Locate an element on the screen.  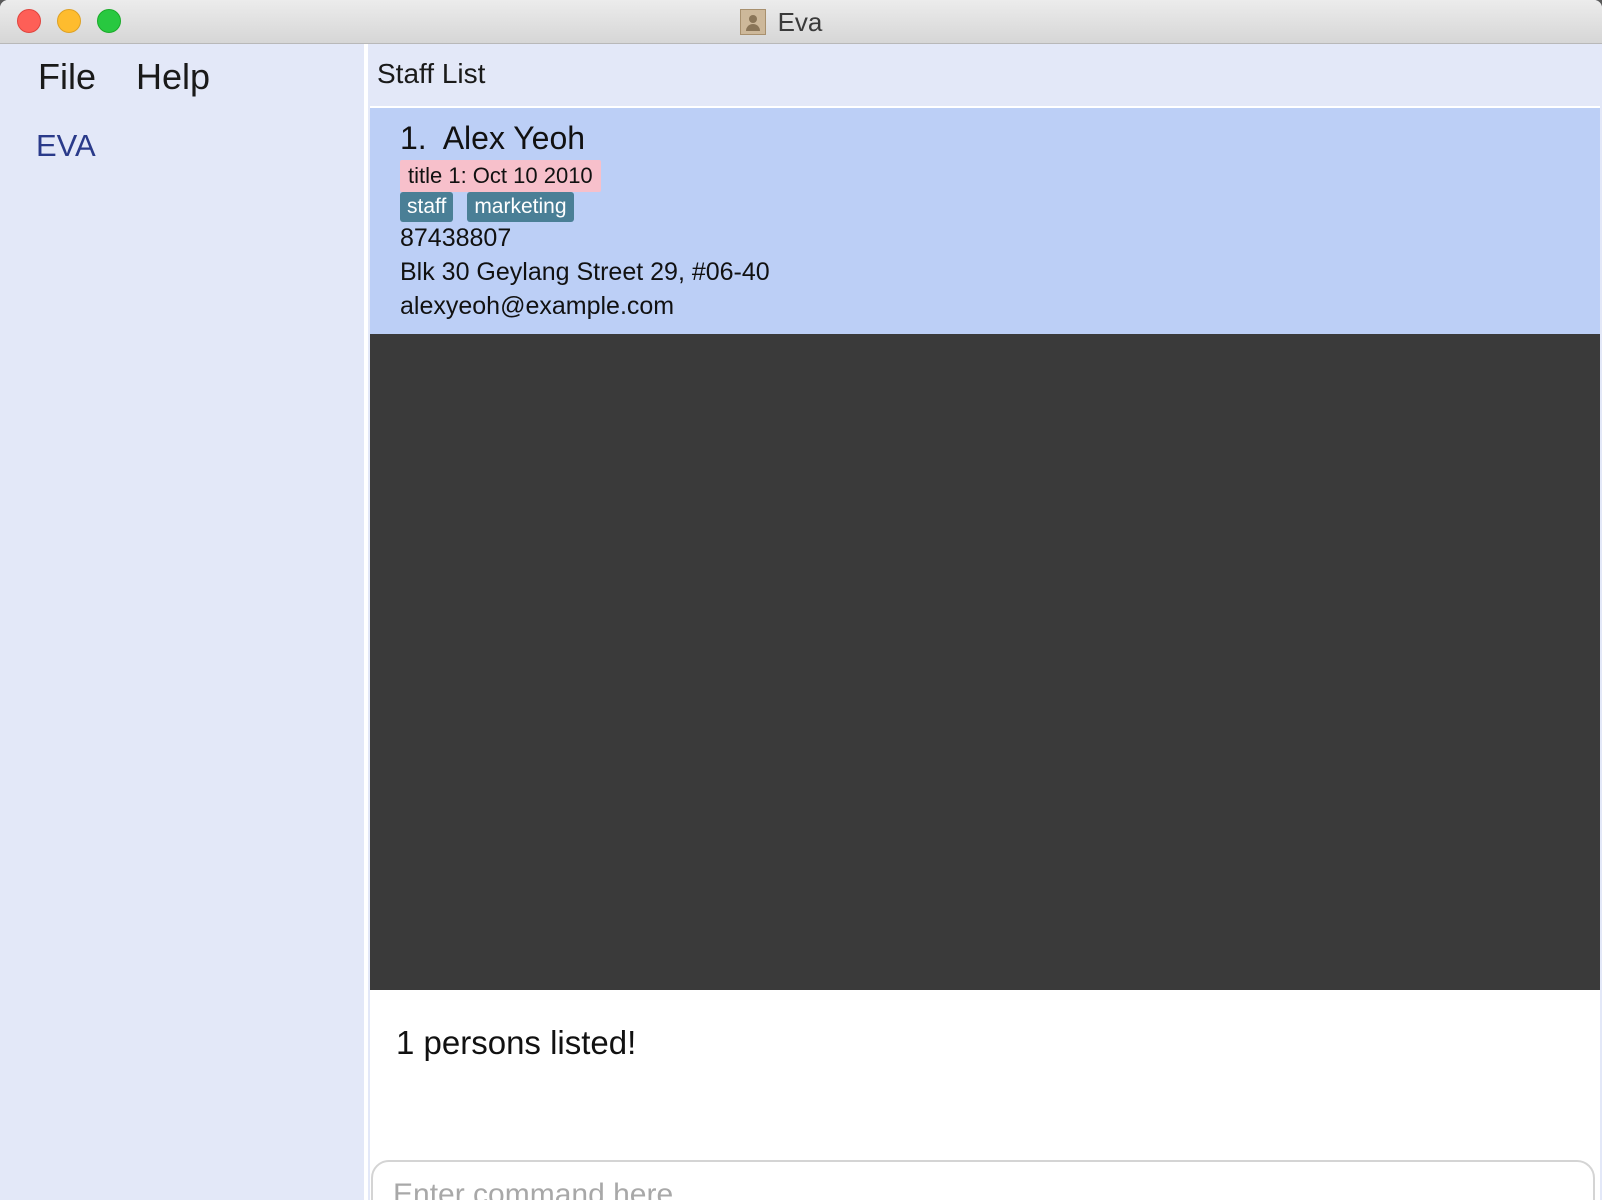
staff-name: Alex Yeoh is located at coordinates (514, 138).